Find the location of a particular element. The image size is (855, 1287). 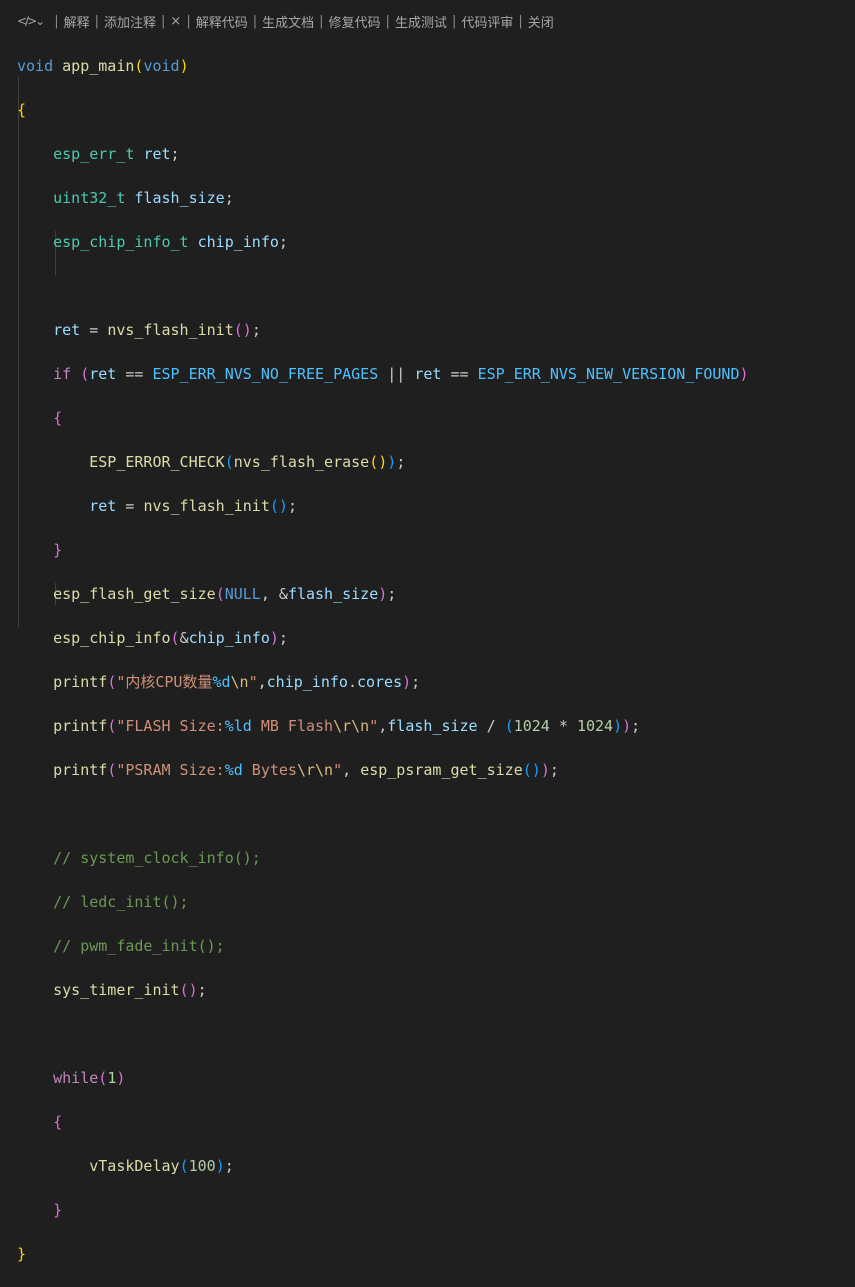

code-token: "内核CPU数量 is located at coordinates (164, 682).